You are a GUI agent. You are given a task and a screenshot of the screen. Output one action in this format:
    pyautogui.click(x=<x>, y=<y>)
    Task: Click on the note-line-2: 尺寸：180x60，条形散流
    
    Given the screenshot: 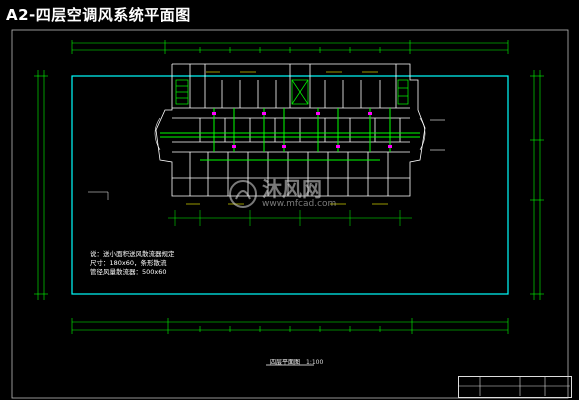 What is the action you would take?
    pyautogui.click(x=128, y=263)
    